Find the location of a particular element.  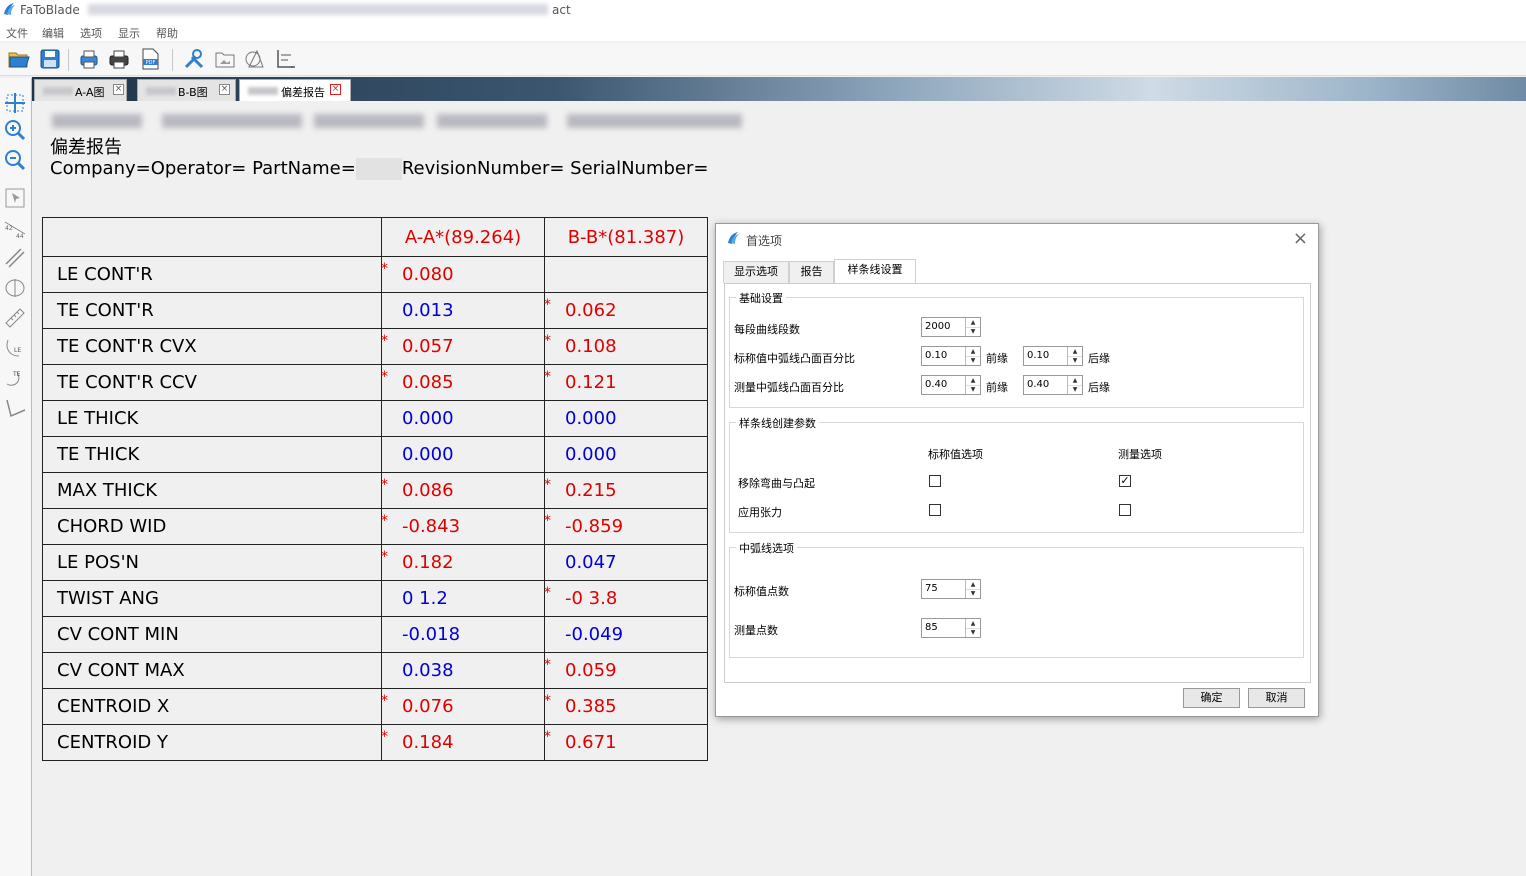

tab-aa-view: A-A图 × is located at coordinates (80, 90).